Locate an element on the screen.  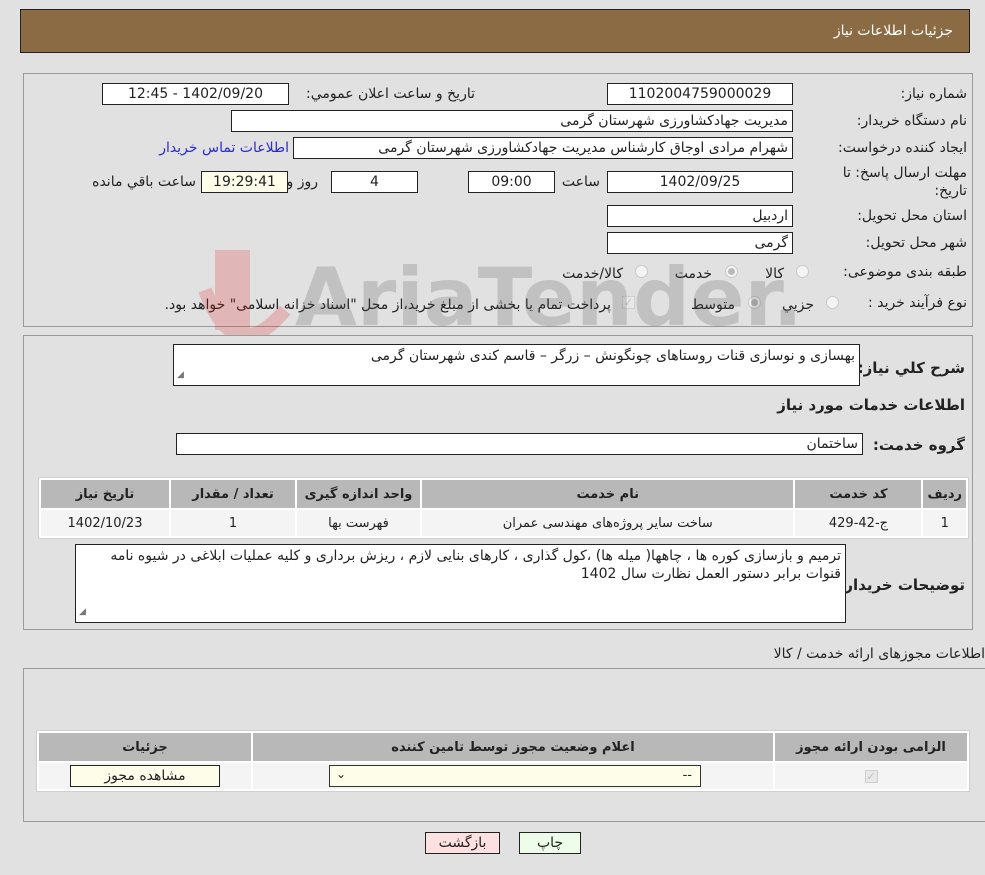
category-radio-goods is located at coordinates (802, 271).